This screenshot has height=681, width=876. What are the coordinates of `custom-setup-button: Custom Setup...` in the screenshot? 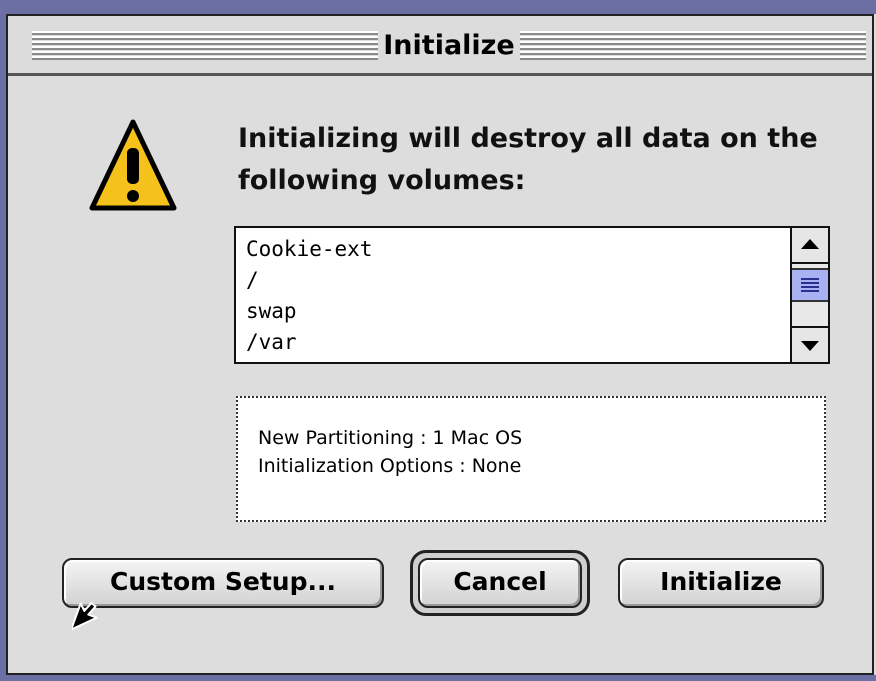 It's located at (223, 583).